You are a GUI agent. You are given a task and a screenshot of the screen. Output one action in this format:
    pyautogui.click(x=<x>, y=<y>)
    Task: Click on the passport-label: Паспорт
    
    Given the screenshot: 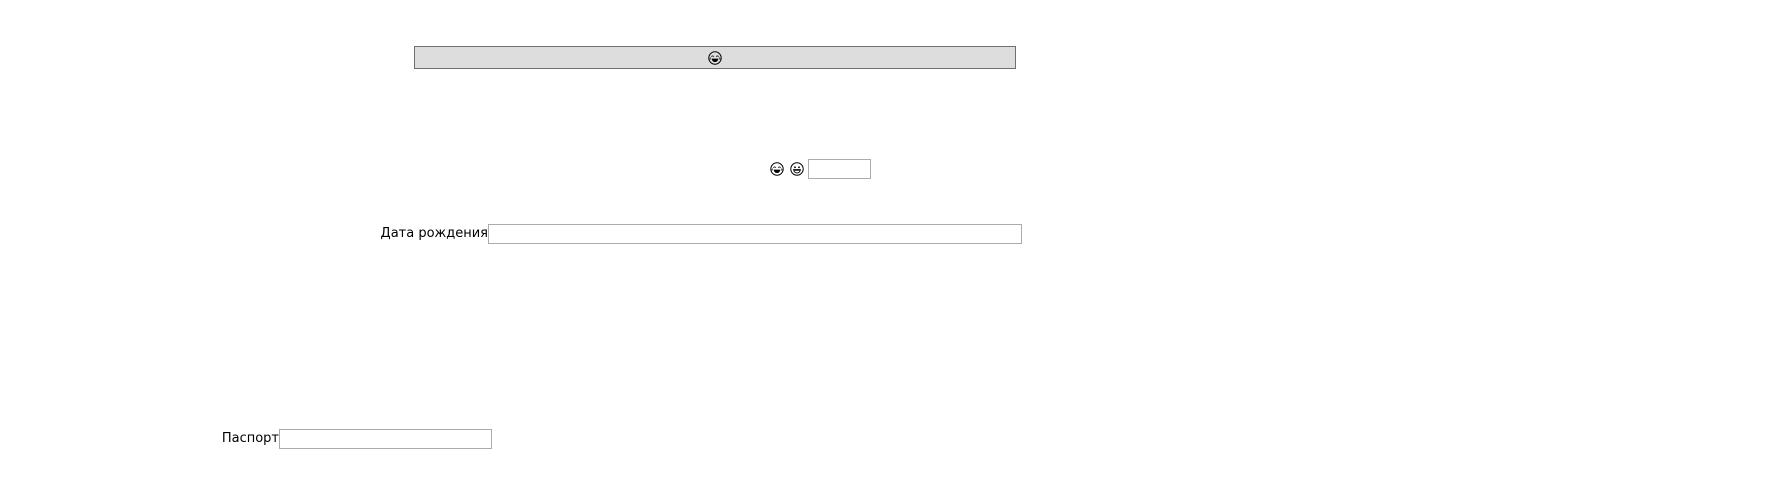 What is the action you would take?
    pyautogui.click(x=250, y=438)
    